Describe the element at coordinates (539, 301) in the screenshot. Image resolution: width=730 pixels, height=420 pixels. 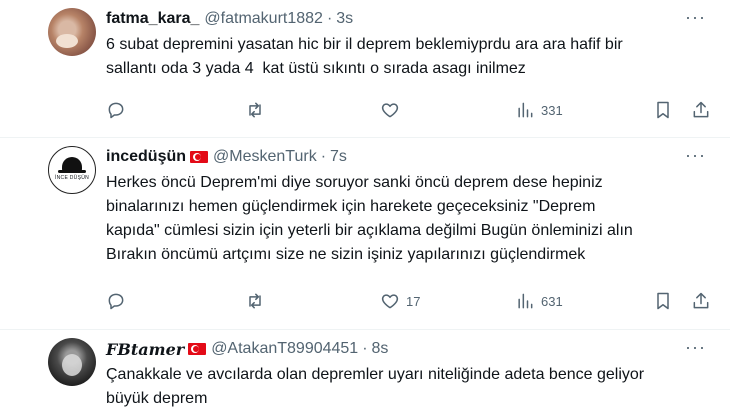
I see `views-button: 631` at that location.